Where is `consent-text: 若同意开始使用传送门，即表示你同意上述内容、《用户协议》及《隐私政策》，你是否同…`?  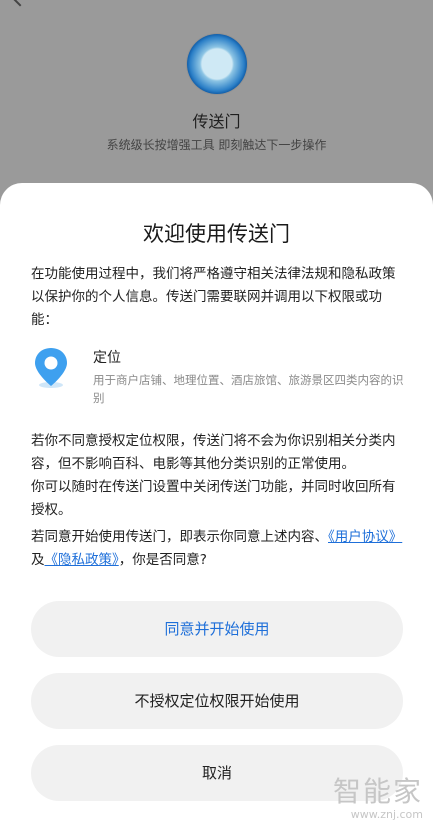 consent-text: 若同意开始使用传送门，即表示你同意上述内容、《用户协议》及《隐私政策》，你是否同… is located at coordinates (217, 549).